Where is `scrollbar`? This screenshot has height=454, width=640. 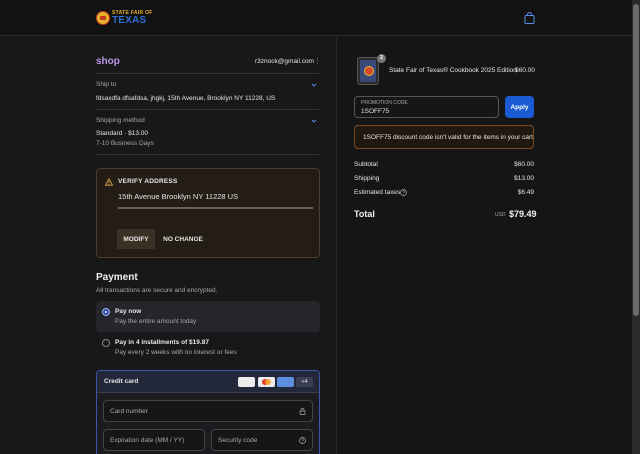 scrollbar is located at coordinates (636, 227).